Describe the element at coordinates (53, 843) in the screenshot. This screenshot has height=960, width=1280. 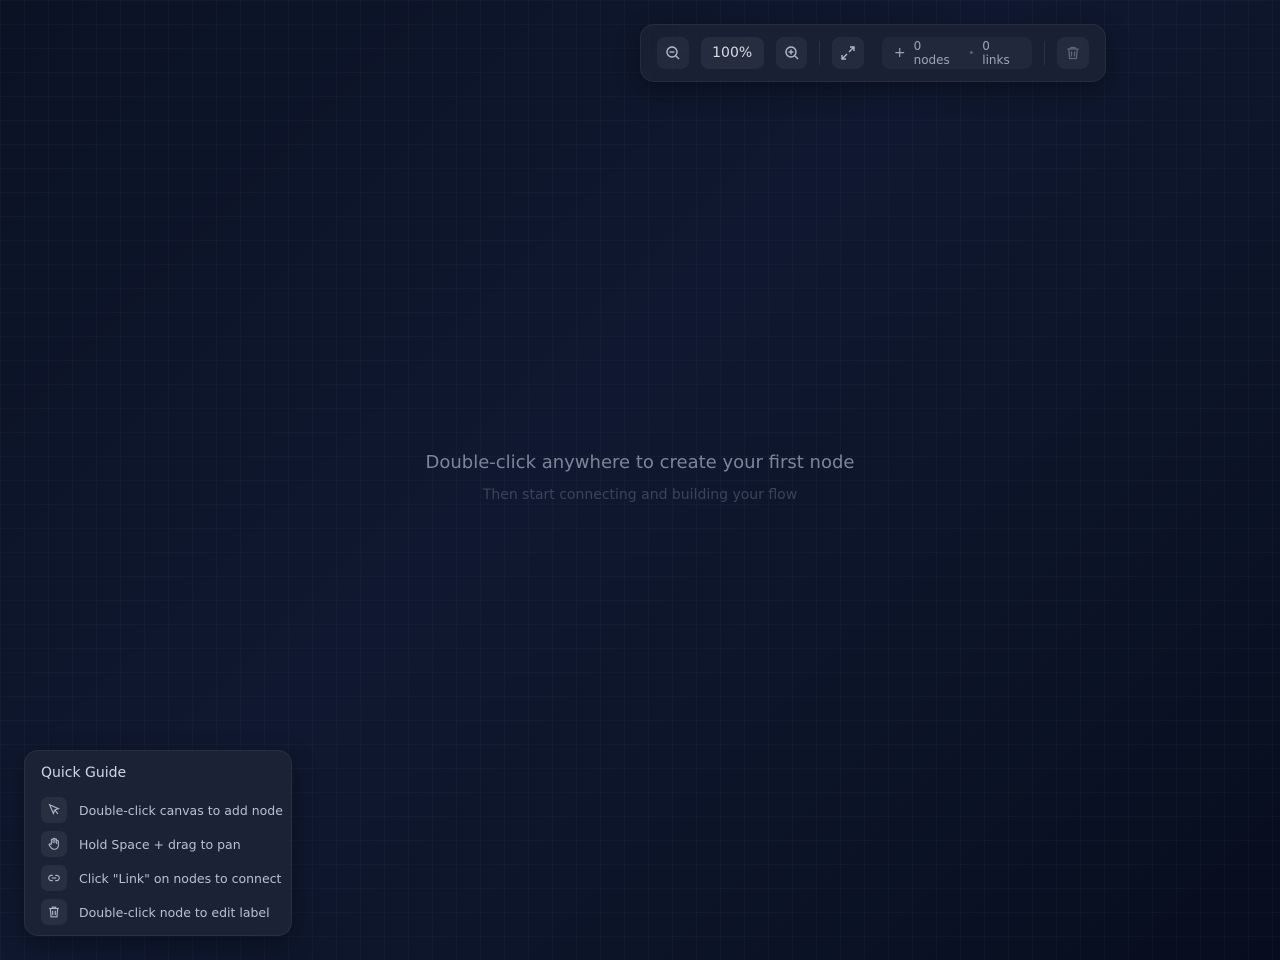
I see `hand-icon` at that location.